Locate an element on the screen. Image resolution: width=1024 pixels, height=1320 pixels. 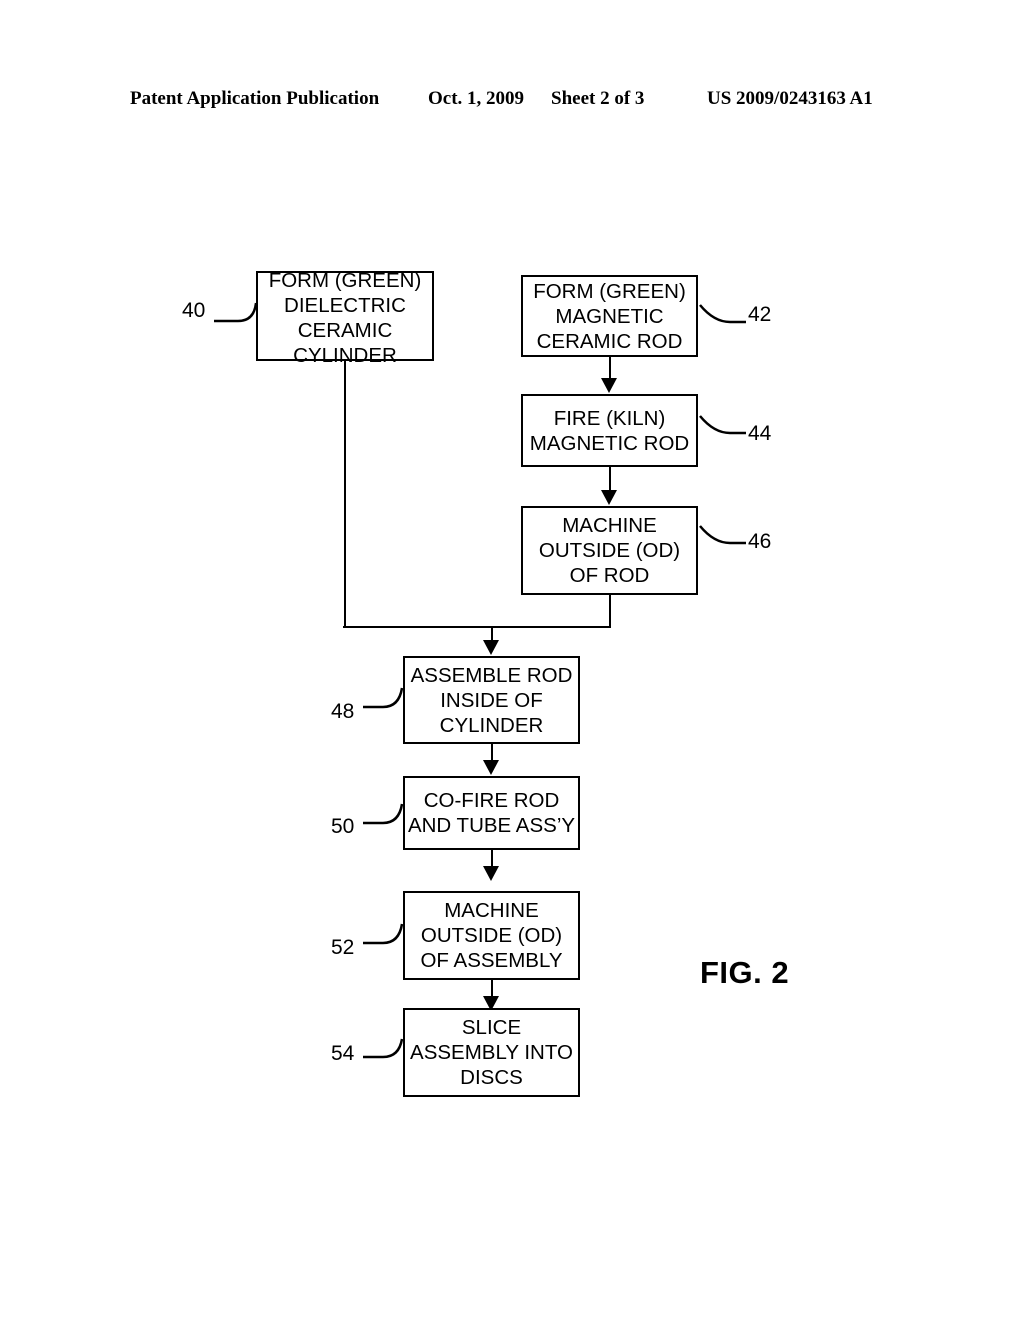
flow-box-48: ASSEMBLE ROD INSIDE OF CYLINDER is located at coordinates (491, 700).